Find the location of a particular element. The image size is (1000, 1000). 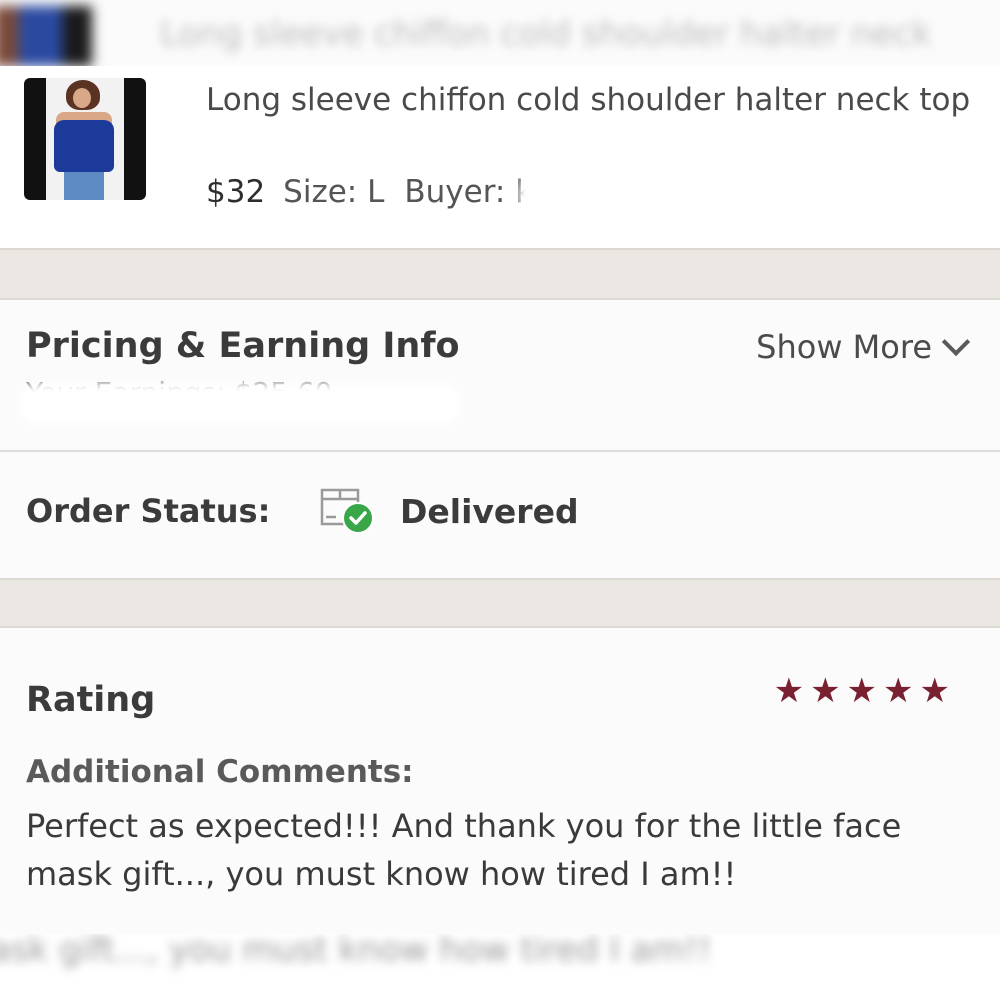

pricing-title: Pricing & Earning Info is located at coordinates (243, 346).